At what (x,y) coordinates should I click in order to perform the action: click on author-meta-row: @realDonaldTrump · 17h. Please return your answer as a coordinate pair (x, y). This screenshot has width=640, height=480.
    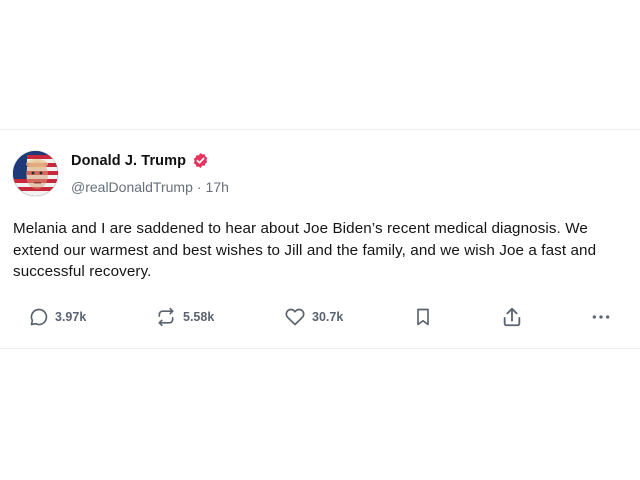
    Looking at the image, I should click on (150, 187).